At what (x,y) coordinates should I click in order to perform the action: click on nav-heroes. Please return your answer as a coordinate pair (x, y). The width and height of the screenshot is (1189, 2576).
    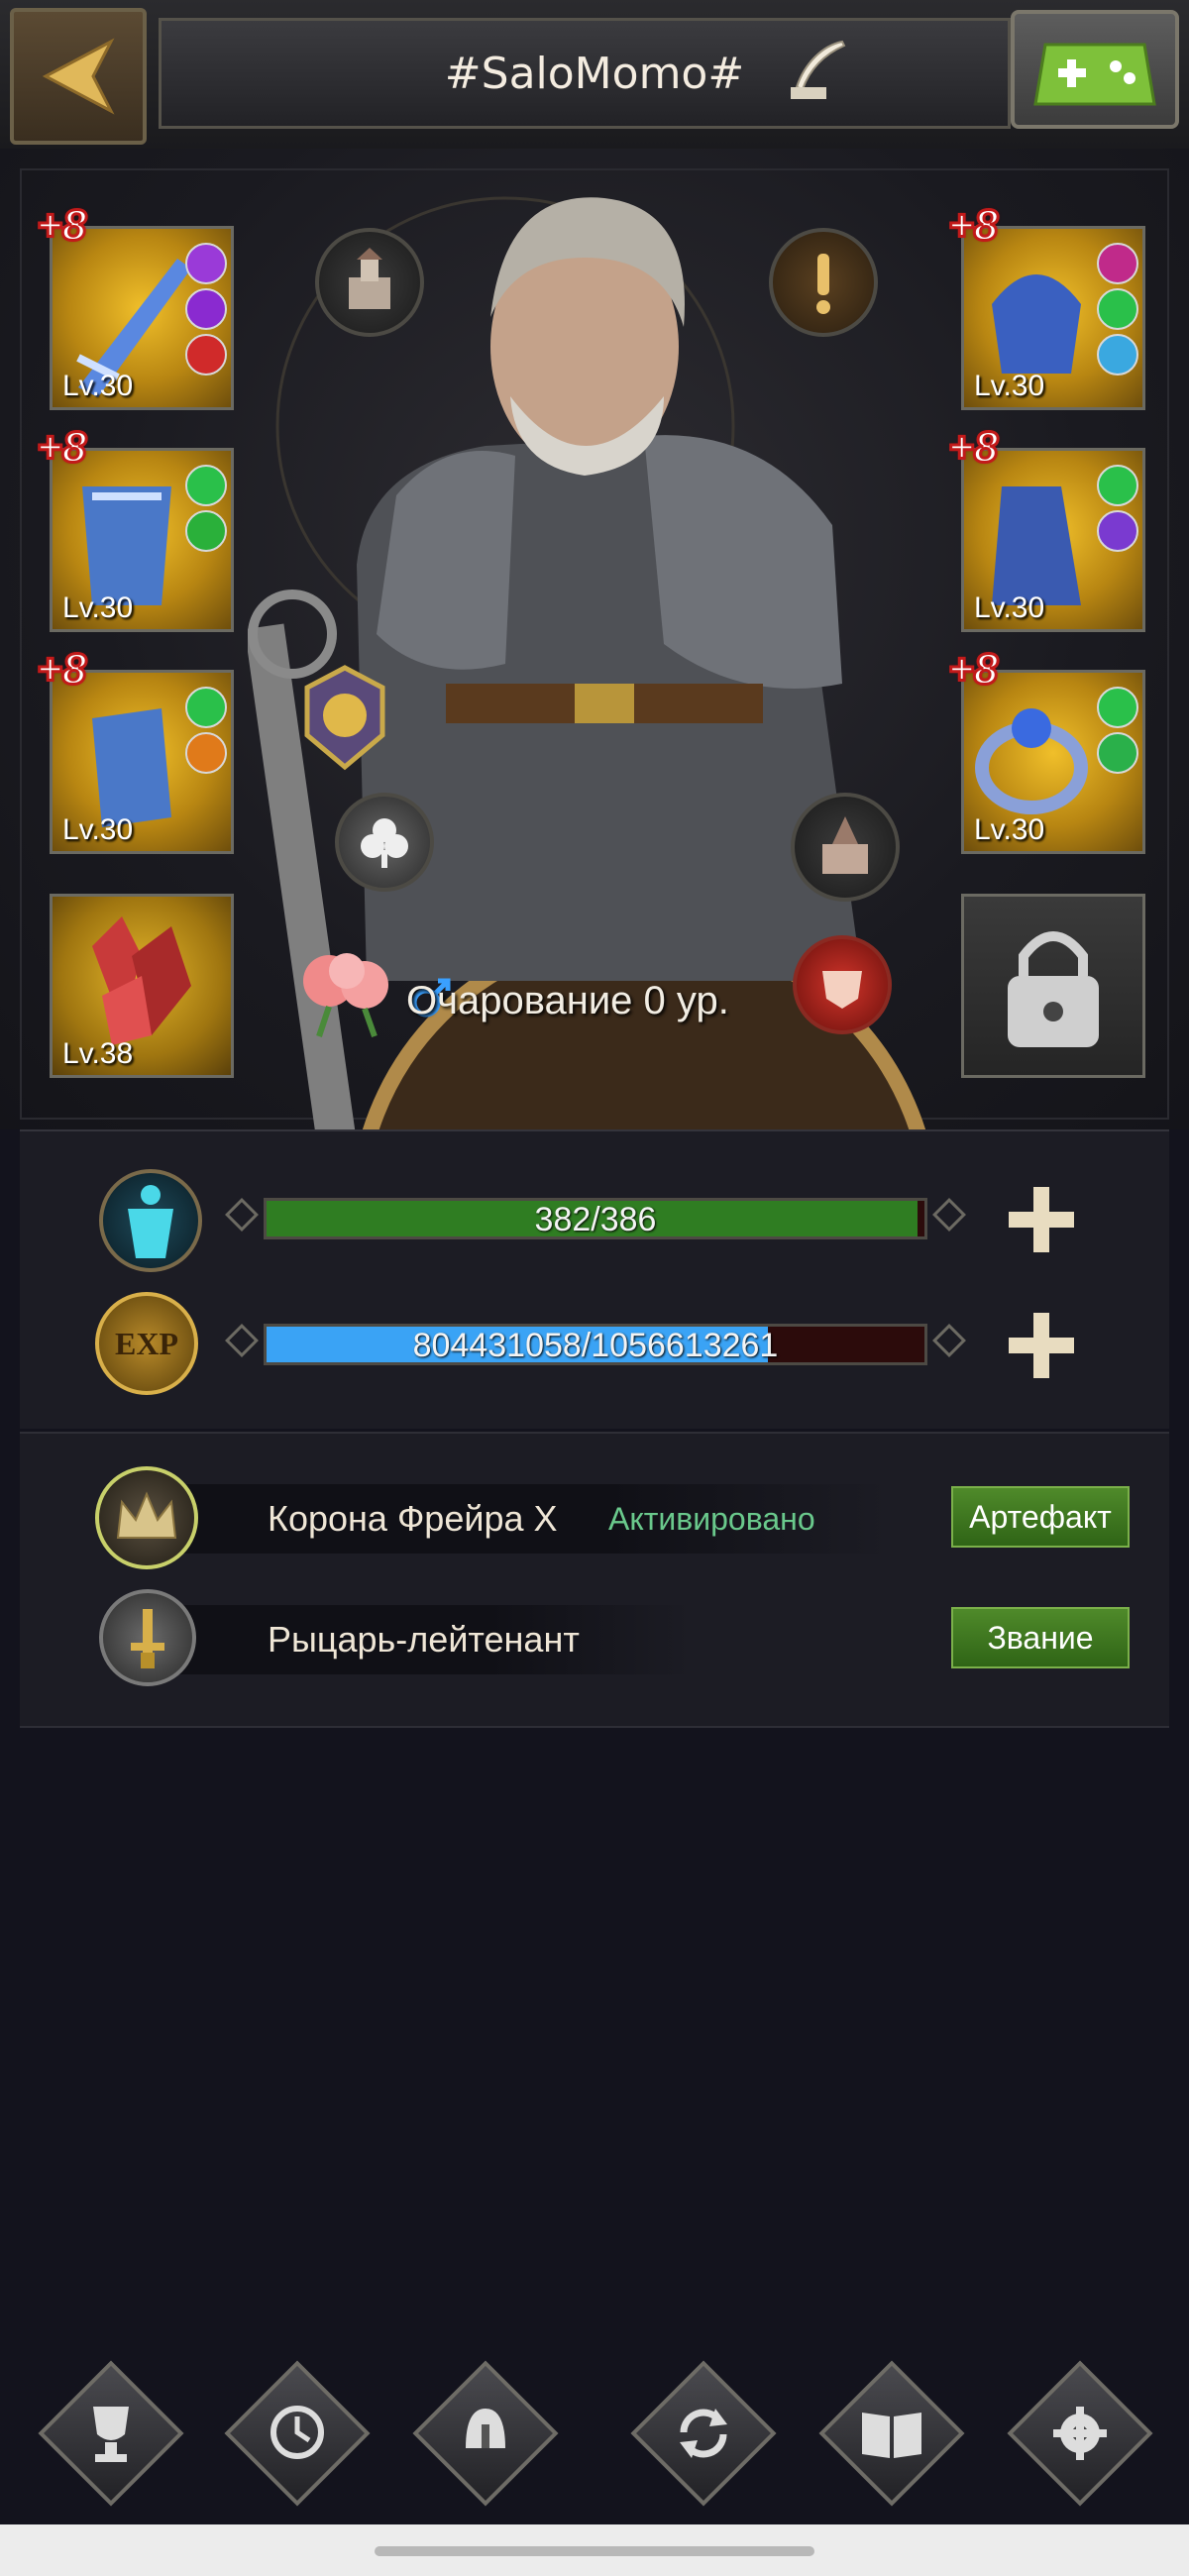
    Looking at the image, I should click on (486, 2434).